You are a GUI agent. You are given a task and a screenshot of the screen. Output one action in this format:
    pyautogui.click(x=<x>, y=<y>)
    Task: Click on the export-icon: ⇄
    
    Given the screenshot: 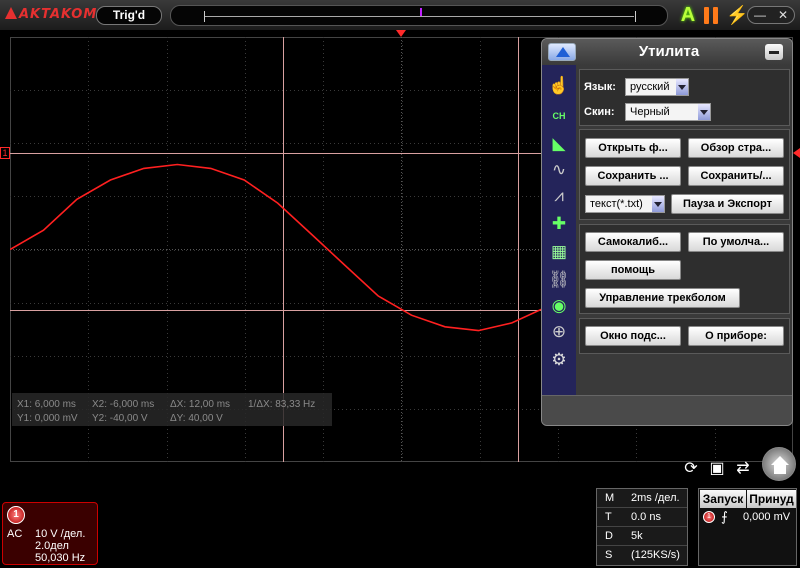 What is the action you would take?
    pyautogui.click(x=743, y=469)
    